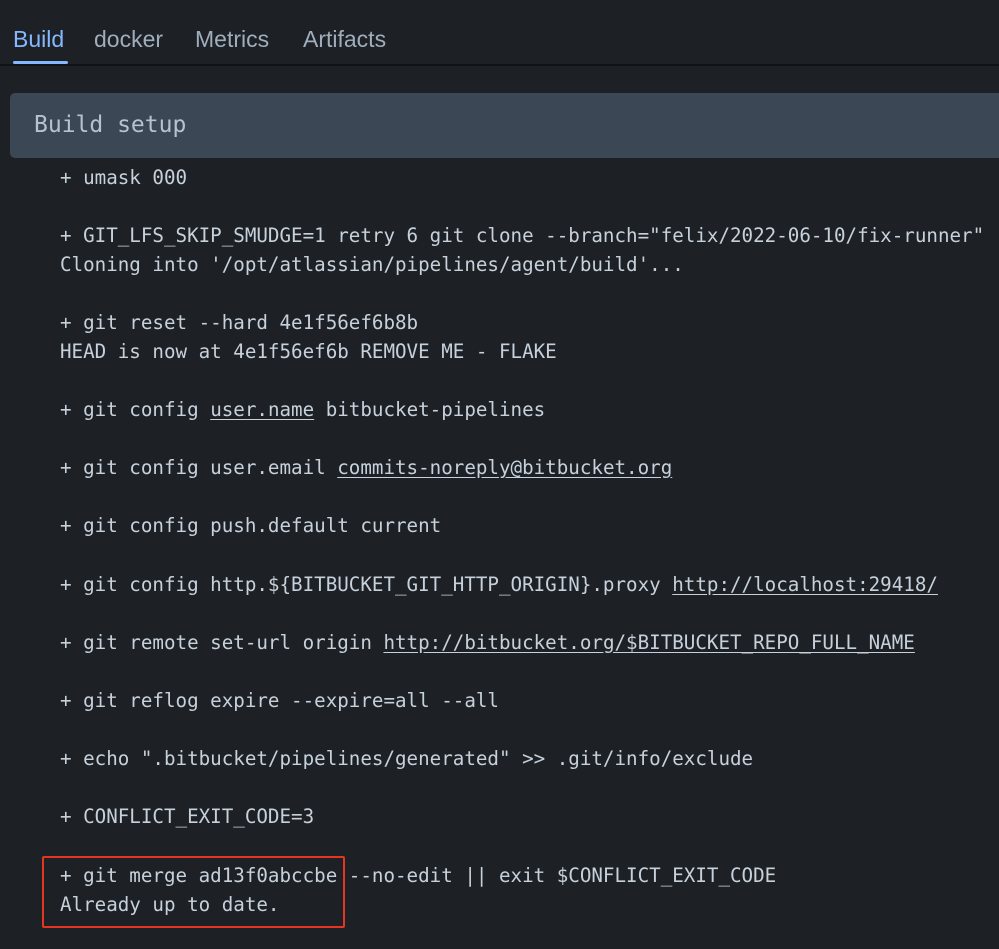 This screenshot has height=949, width=999. I want to click on log-text: + git remote set-url origin, so click(222, 642).